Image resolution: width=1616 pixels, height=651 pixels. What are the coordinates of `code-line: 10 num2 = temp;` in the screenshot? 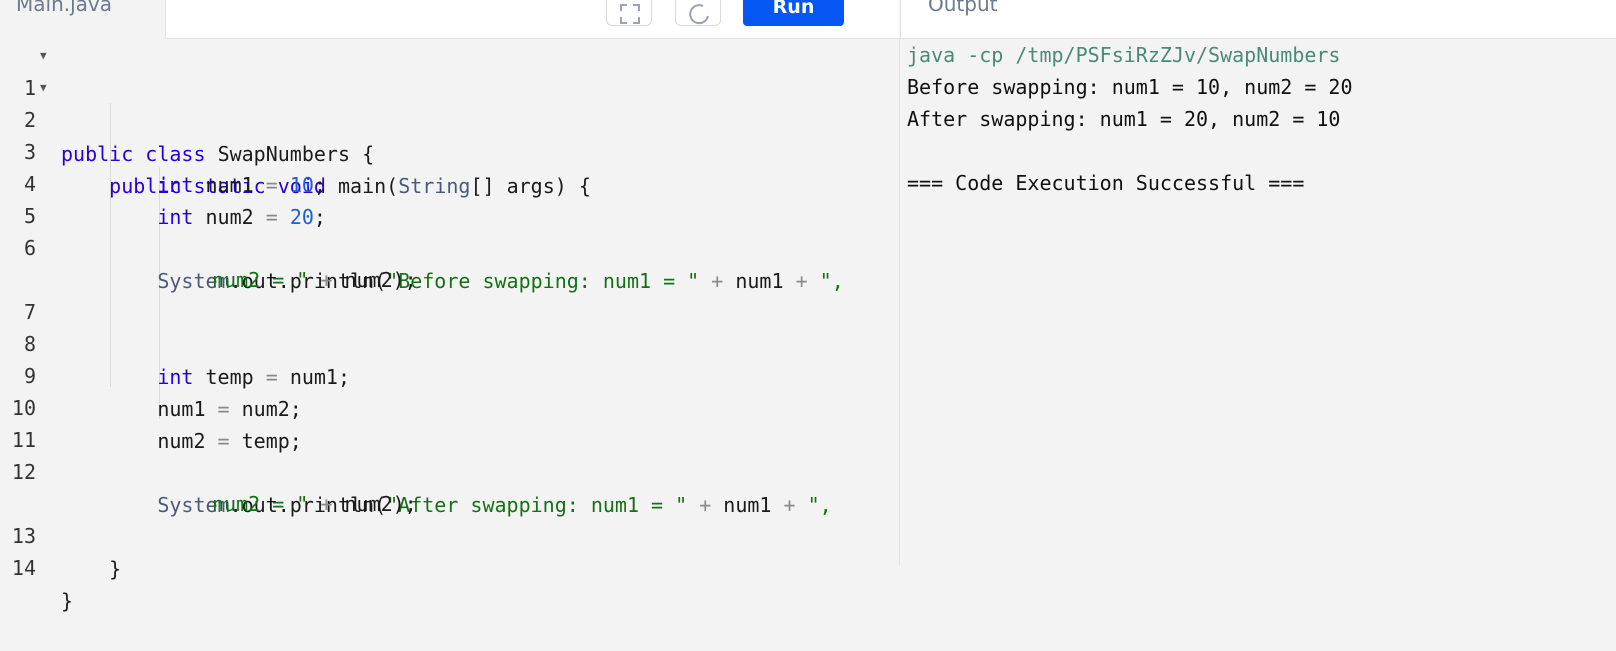 It's located at (449, 406).